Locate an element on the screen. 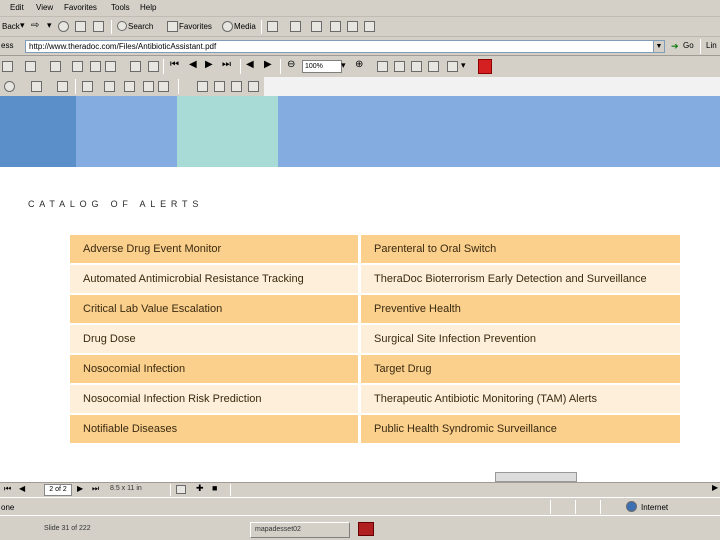  media-icon is located at coordinates (227, 26).